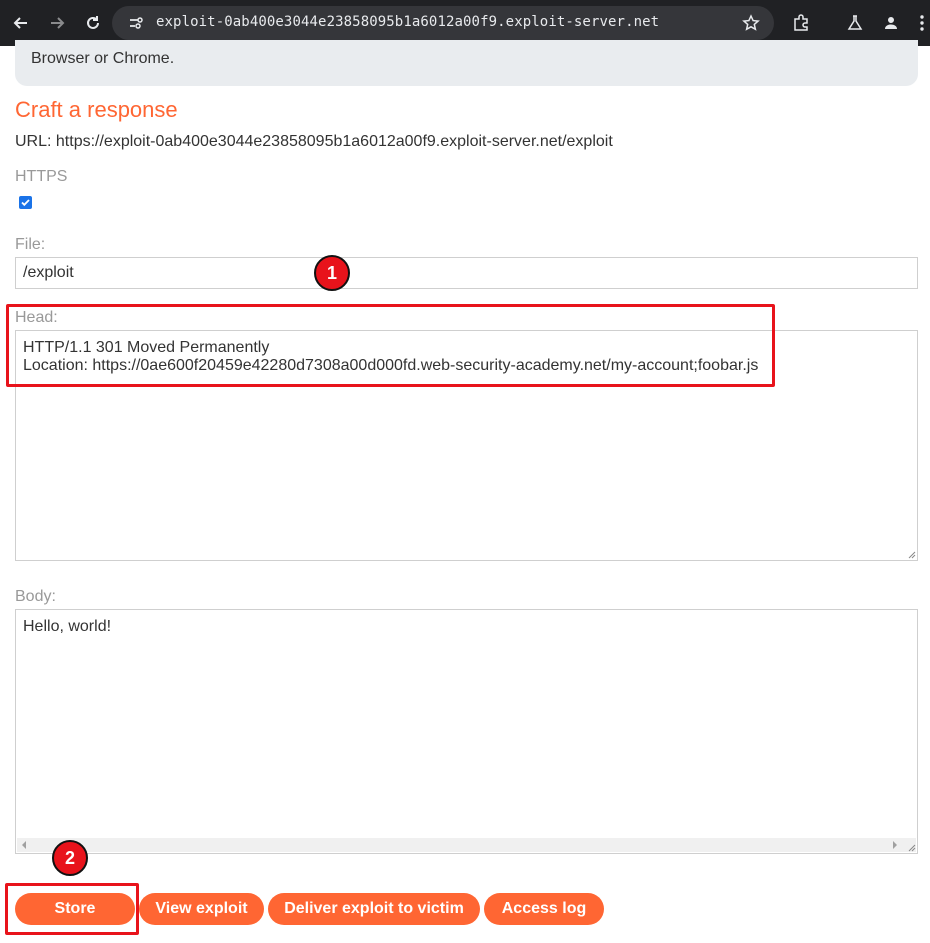  Describe the element at coordinates (24, 845) in the screenshot. I see `scroll-left-icon` at that location.